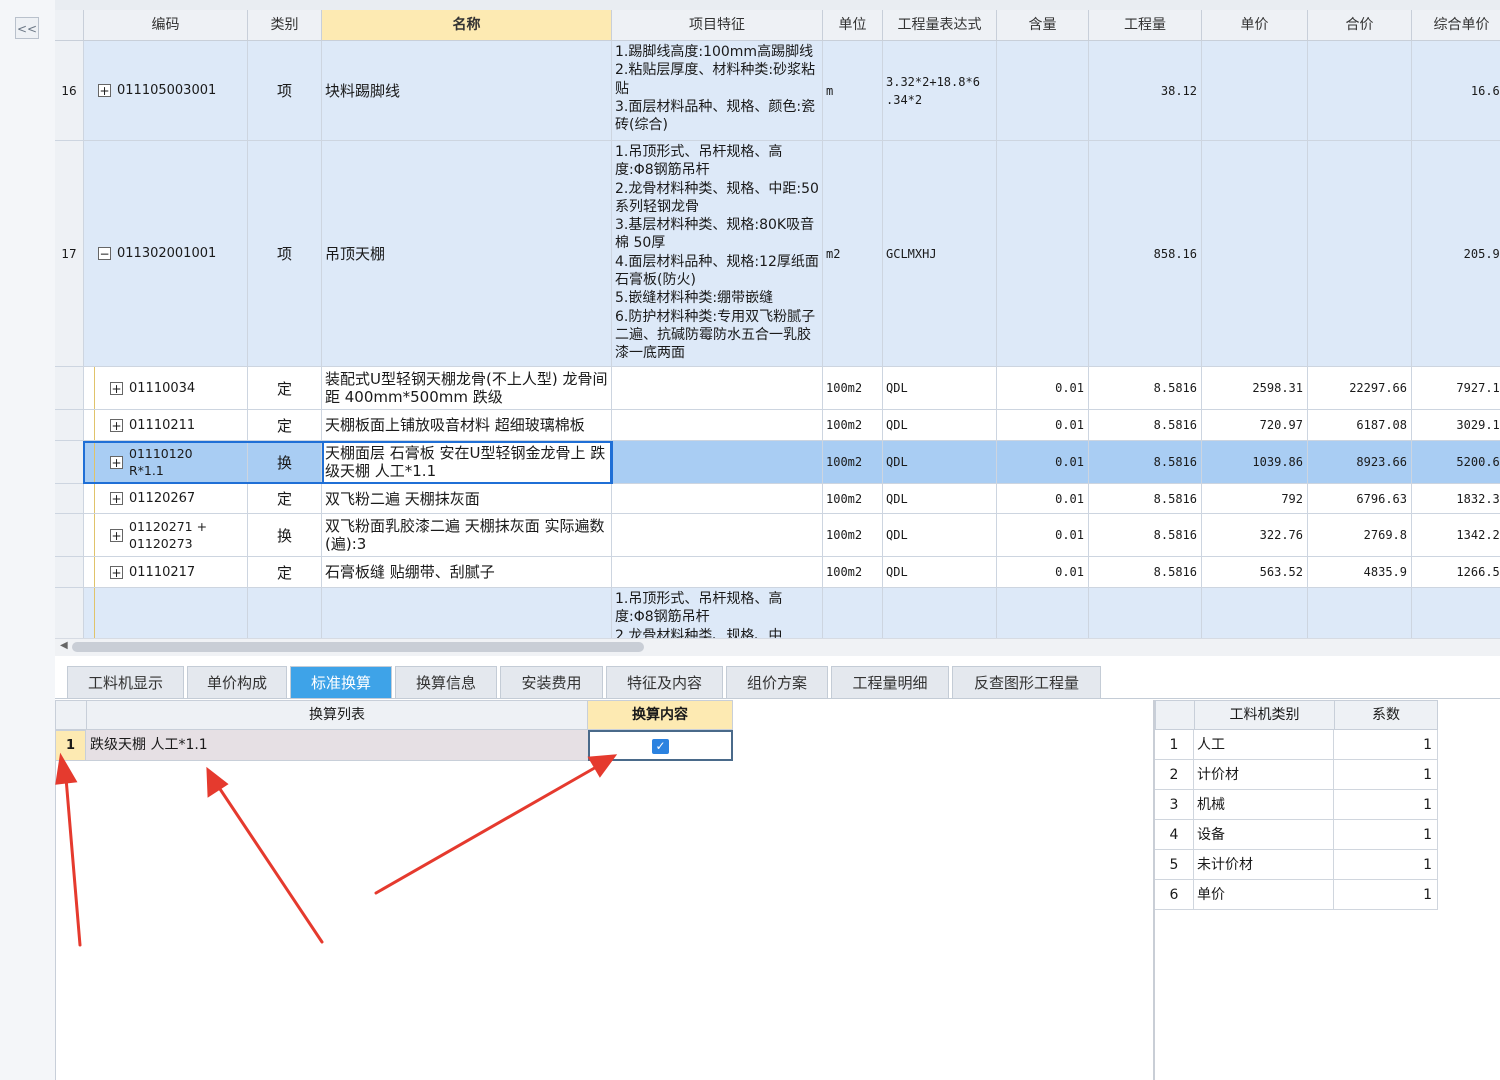  What do you see at coordinates (166, 572) in the screenshot?
I see `cell-code: +01110217` at bounding box center [166, 572].